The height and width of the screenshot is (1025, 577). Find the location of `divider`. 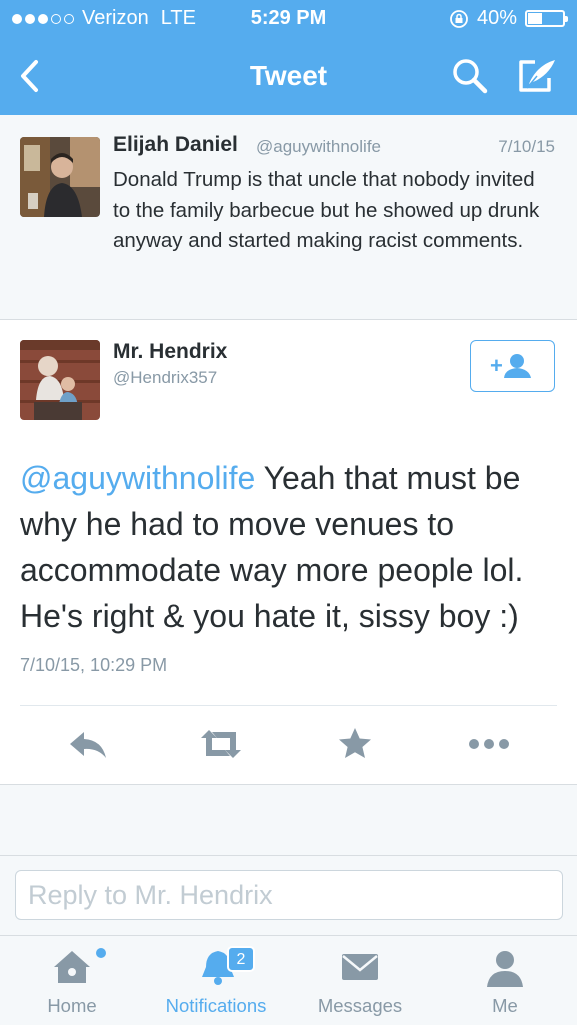

divider is located at coordinates (288, 705).